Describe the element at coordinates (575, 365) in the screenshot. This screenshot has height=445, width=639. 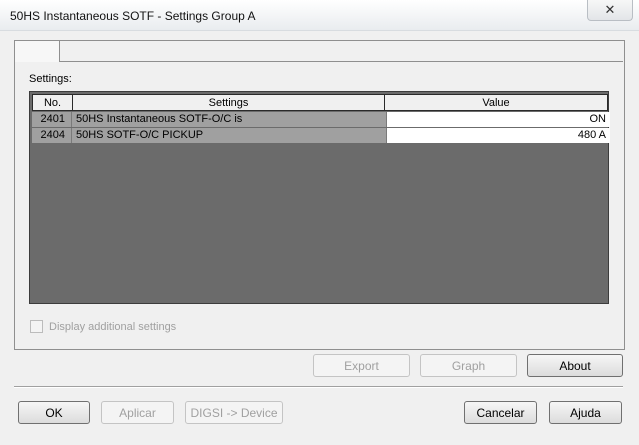
I see `about-button: About` at that location.